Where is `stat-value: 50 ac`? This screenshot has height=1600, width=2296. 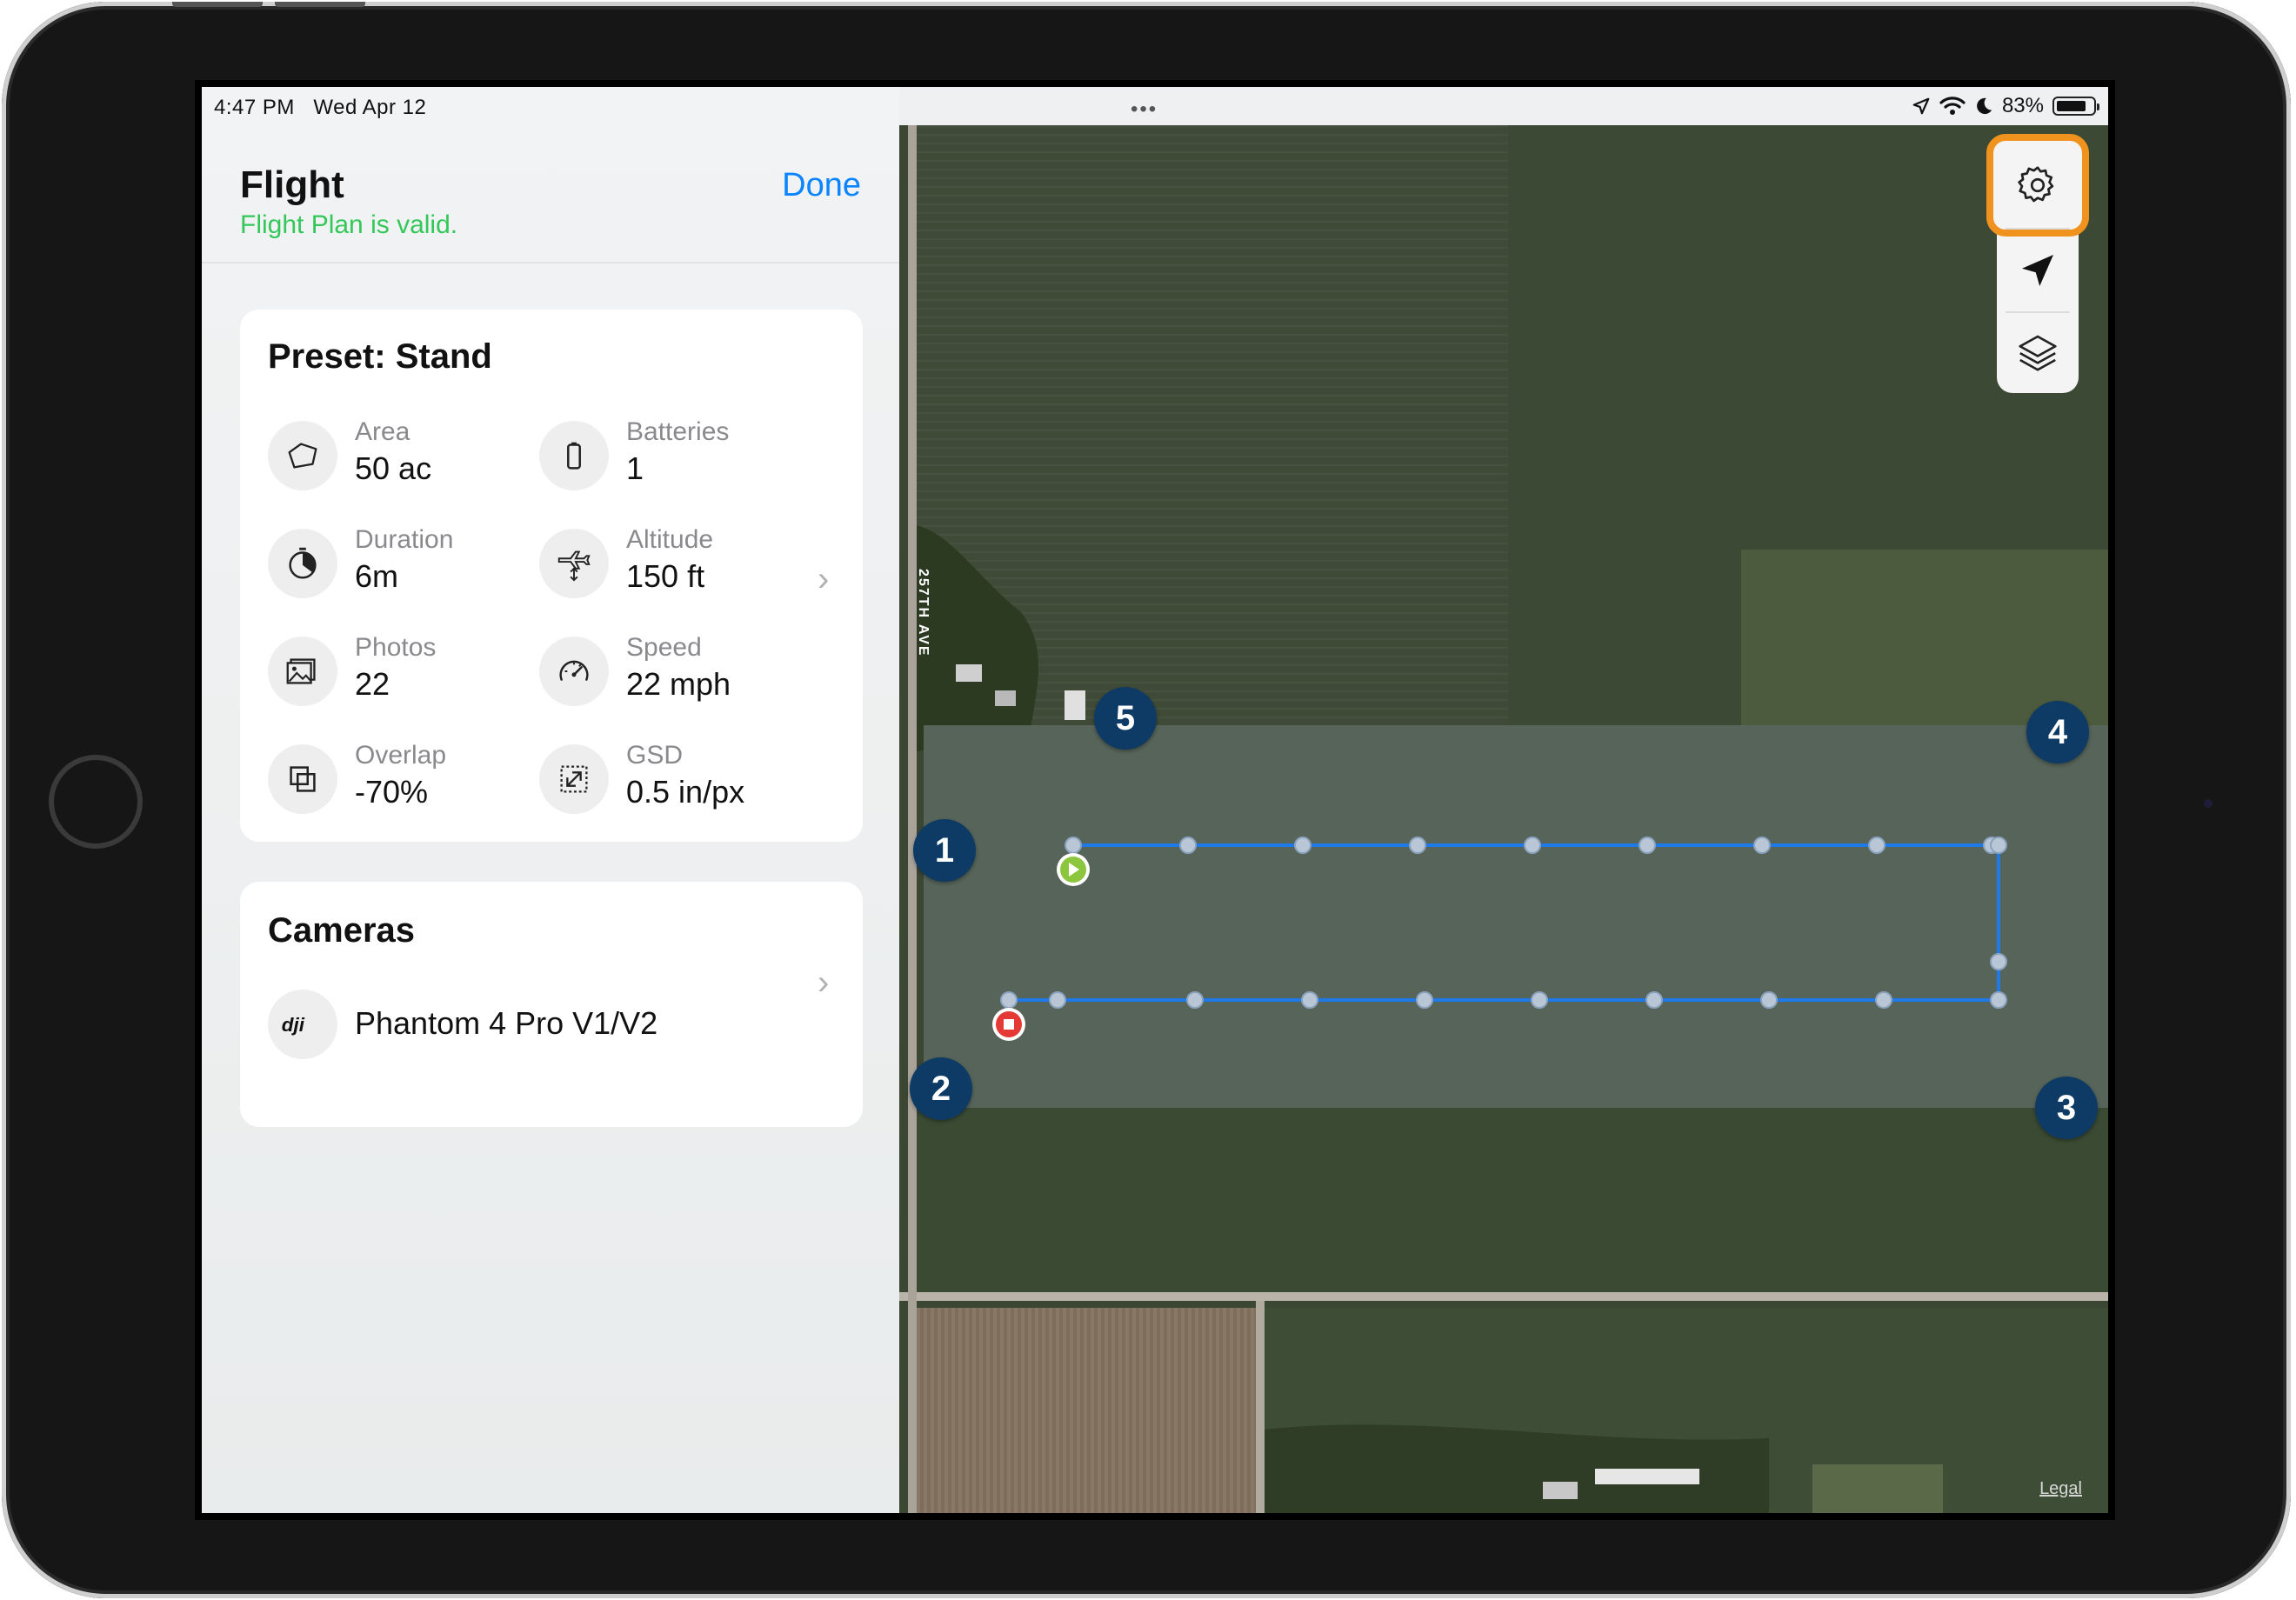
stat-value: 50 ac is located at coordinates (394, 468).